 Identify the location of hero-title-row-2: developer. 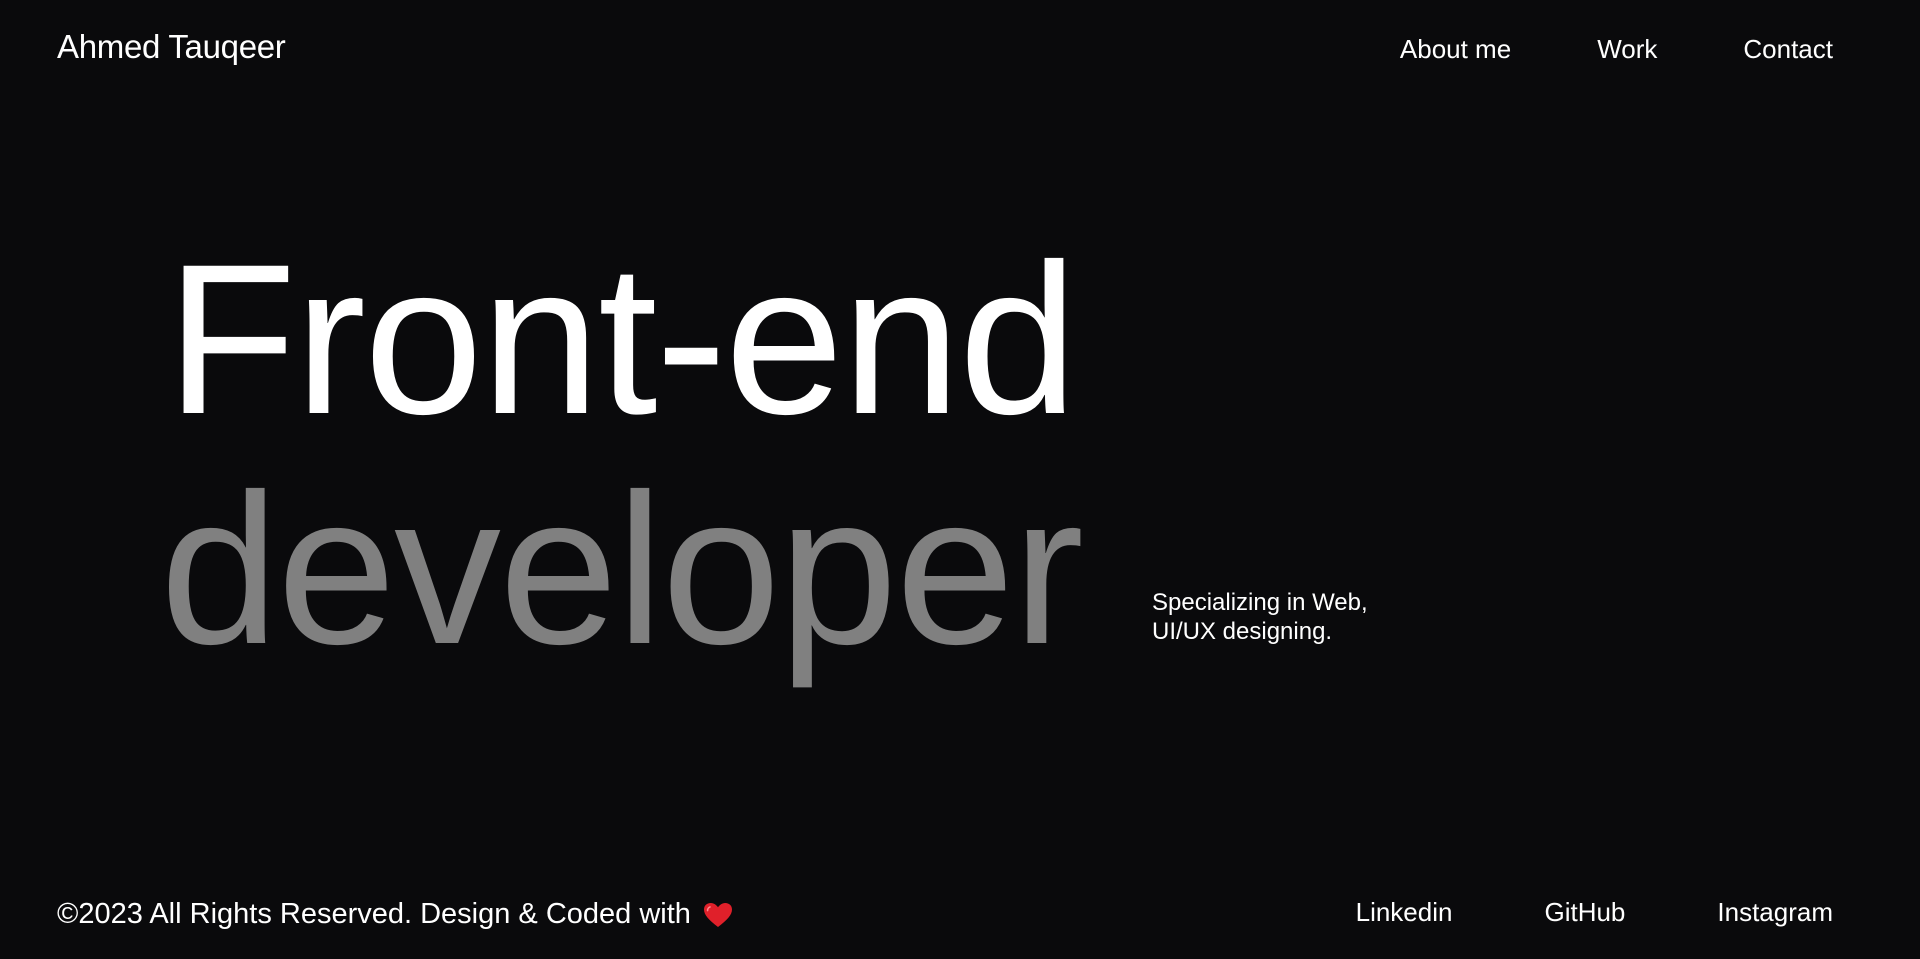
(622, 569).